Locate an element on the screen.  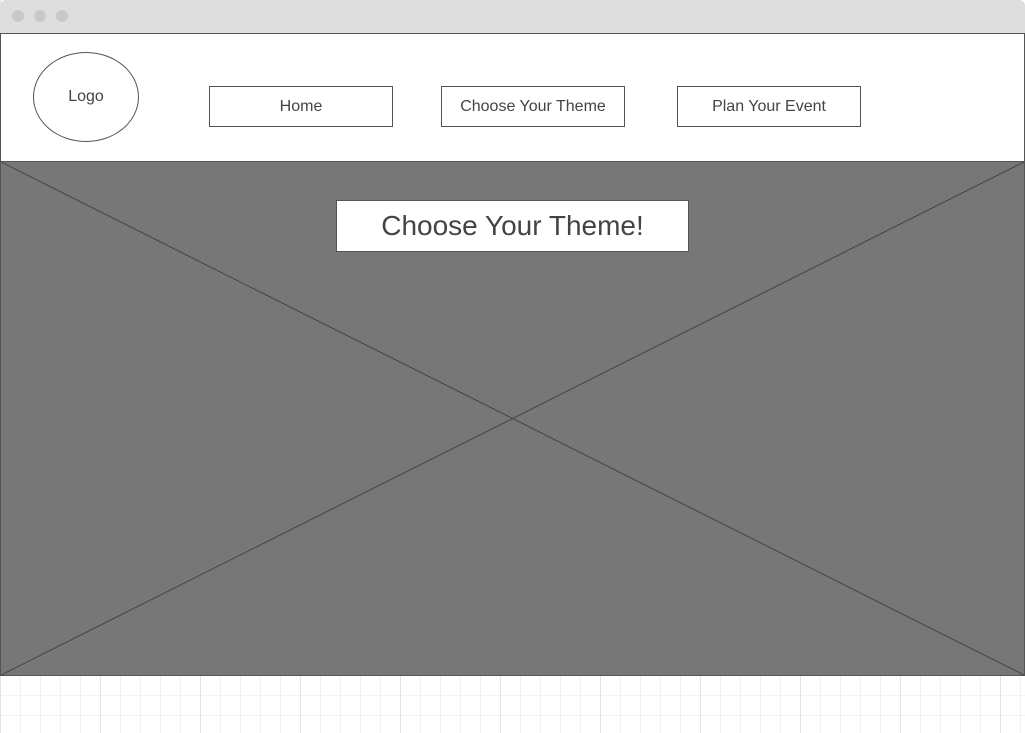
window-minimize-dot is located at coordinates (40, 16).